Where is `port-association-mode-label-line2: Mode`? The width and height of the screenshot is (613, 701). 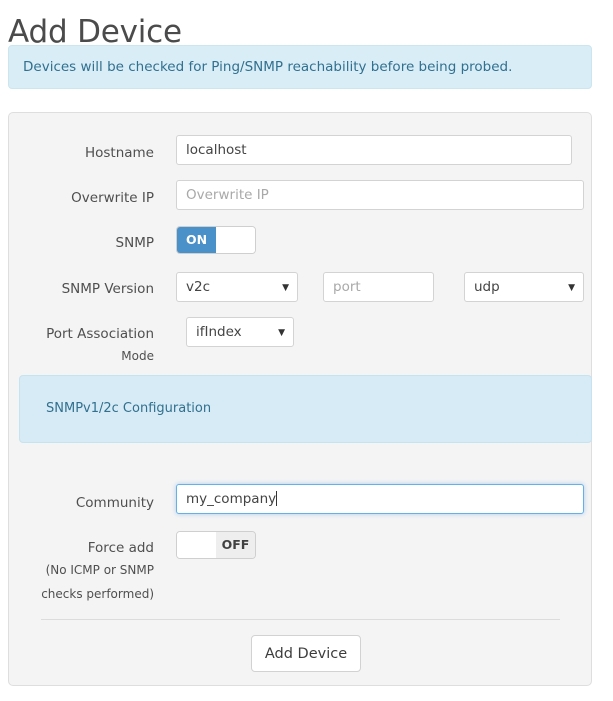
port-association-mode-label-line2: Mode is located at coordinates (137, 356).